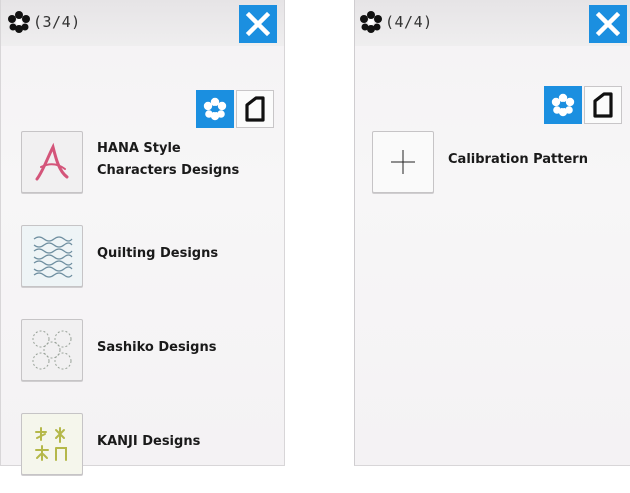  I want to click on item-label: Calibration Pattern, so click(518, 159).